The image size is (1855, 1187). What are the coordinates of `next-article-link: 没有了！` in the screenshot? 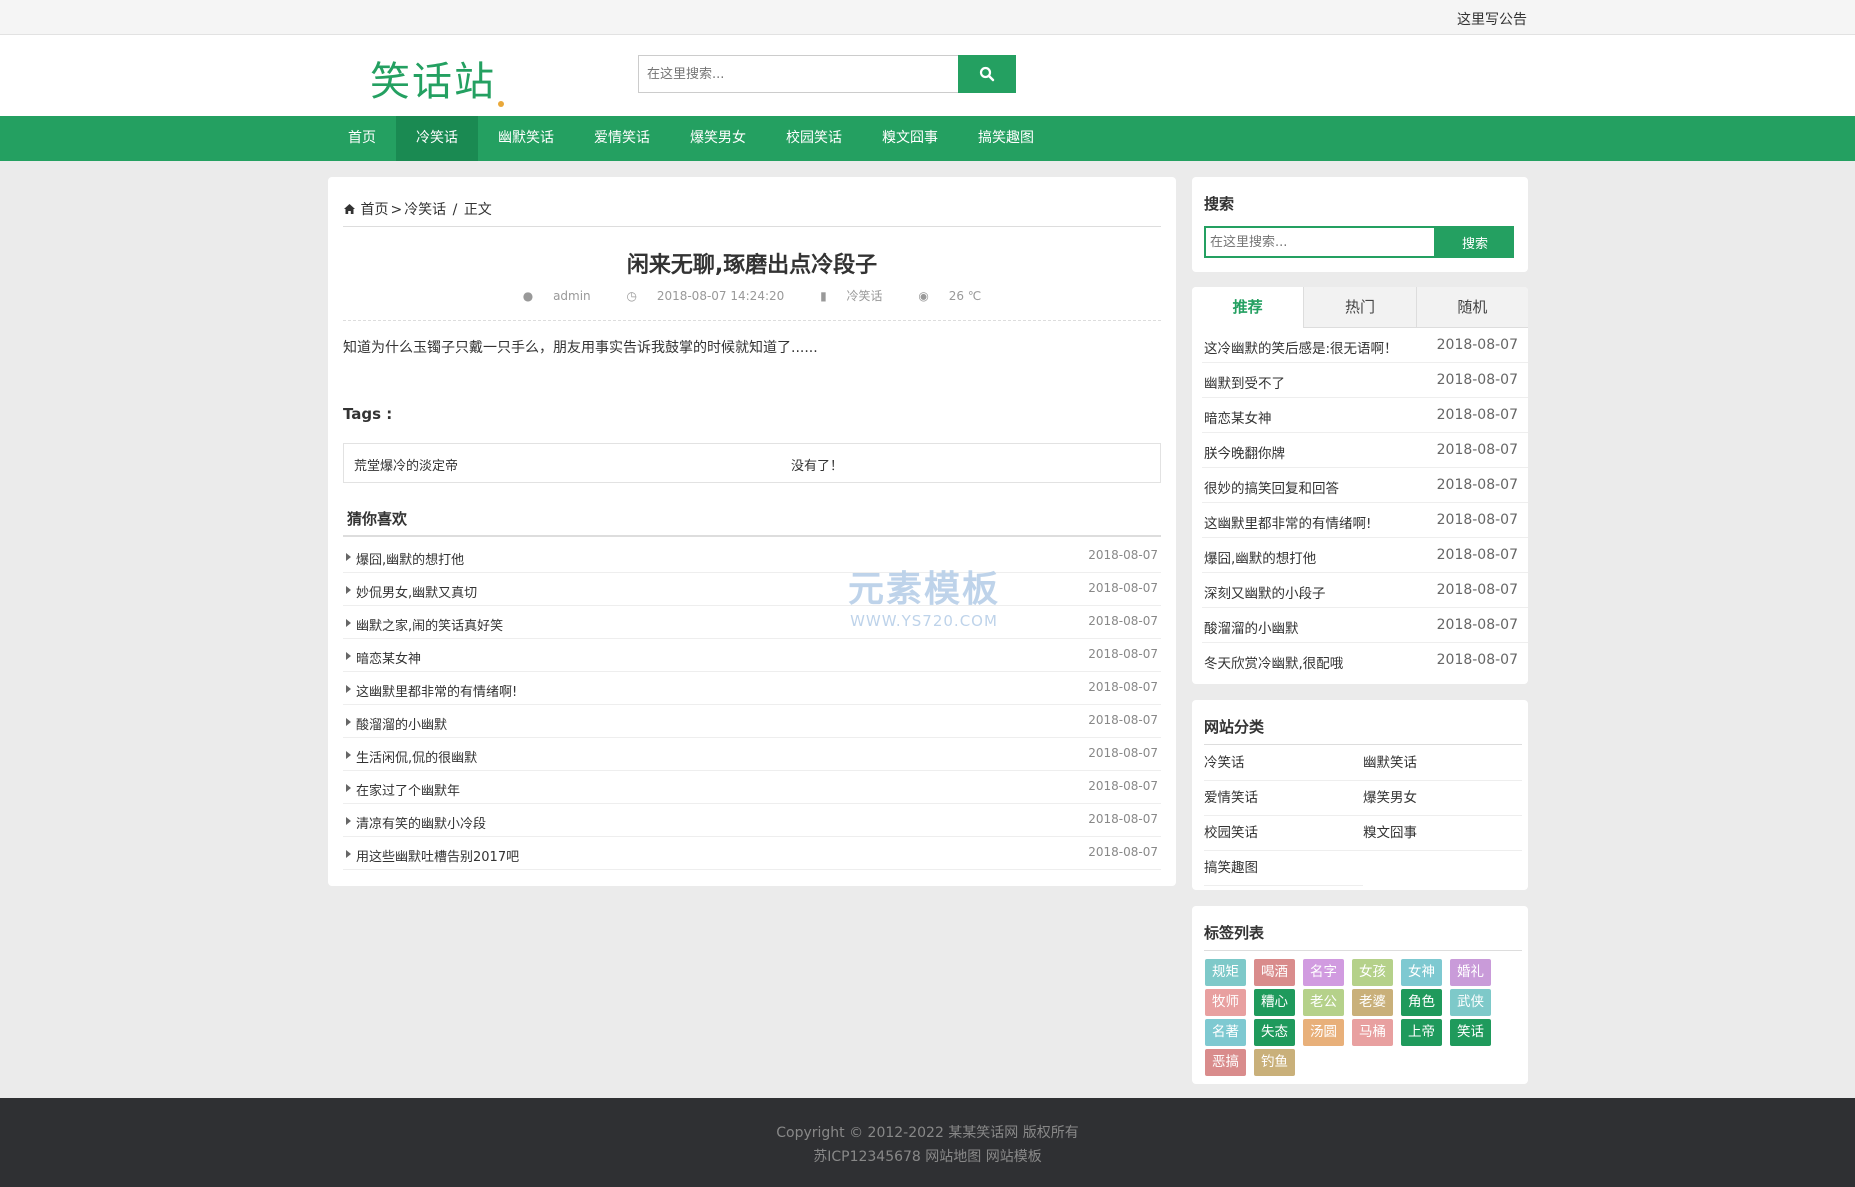 It's located at (817, 464).